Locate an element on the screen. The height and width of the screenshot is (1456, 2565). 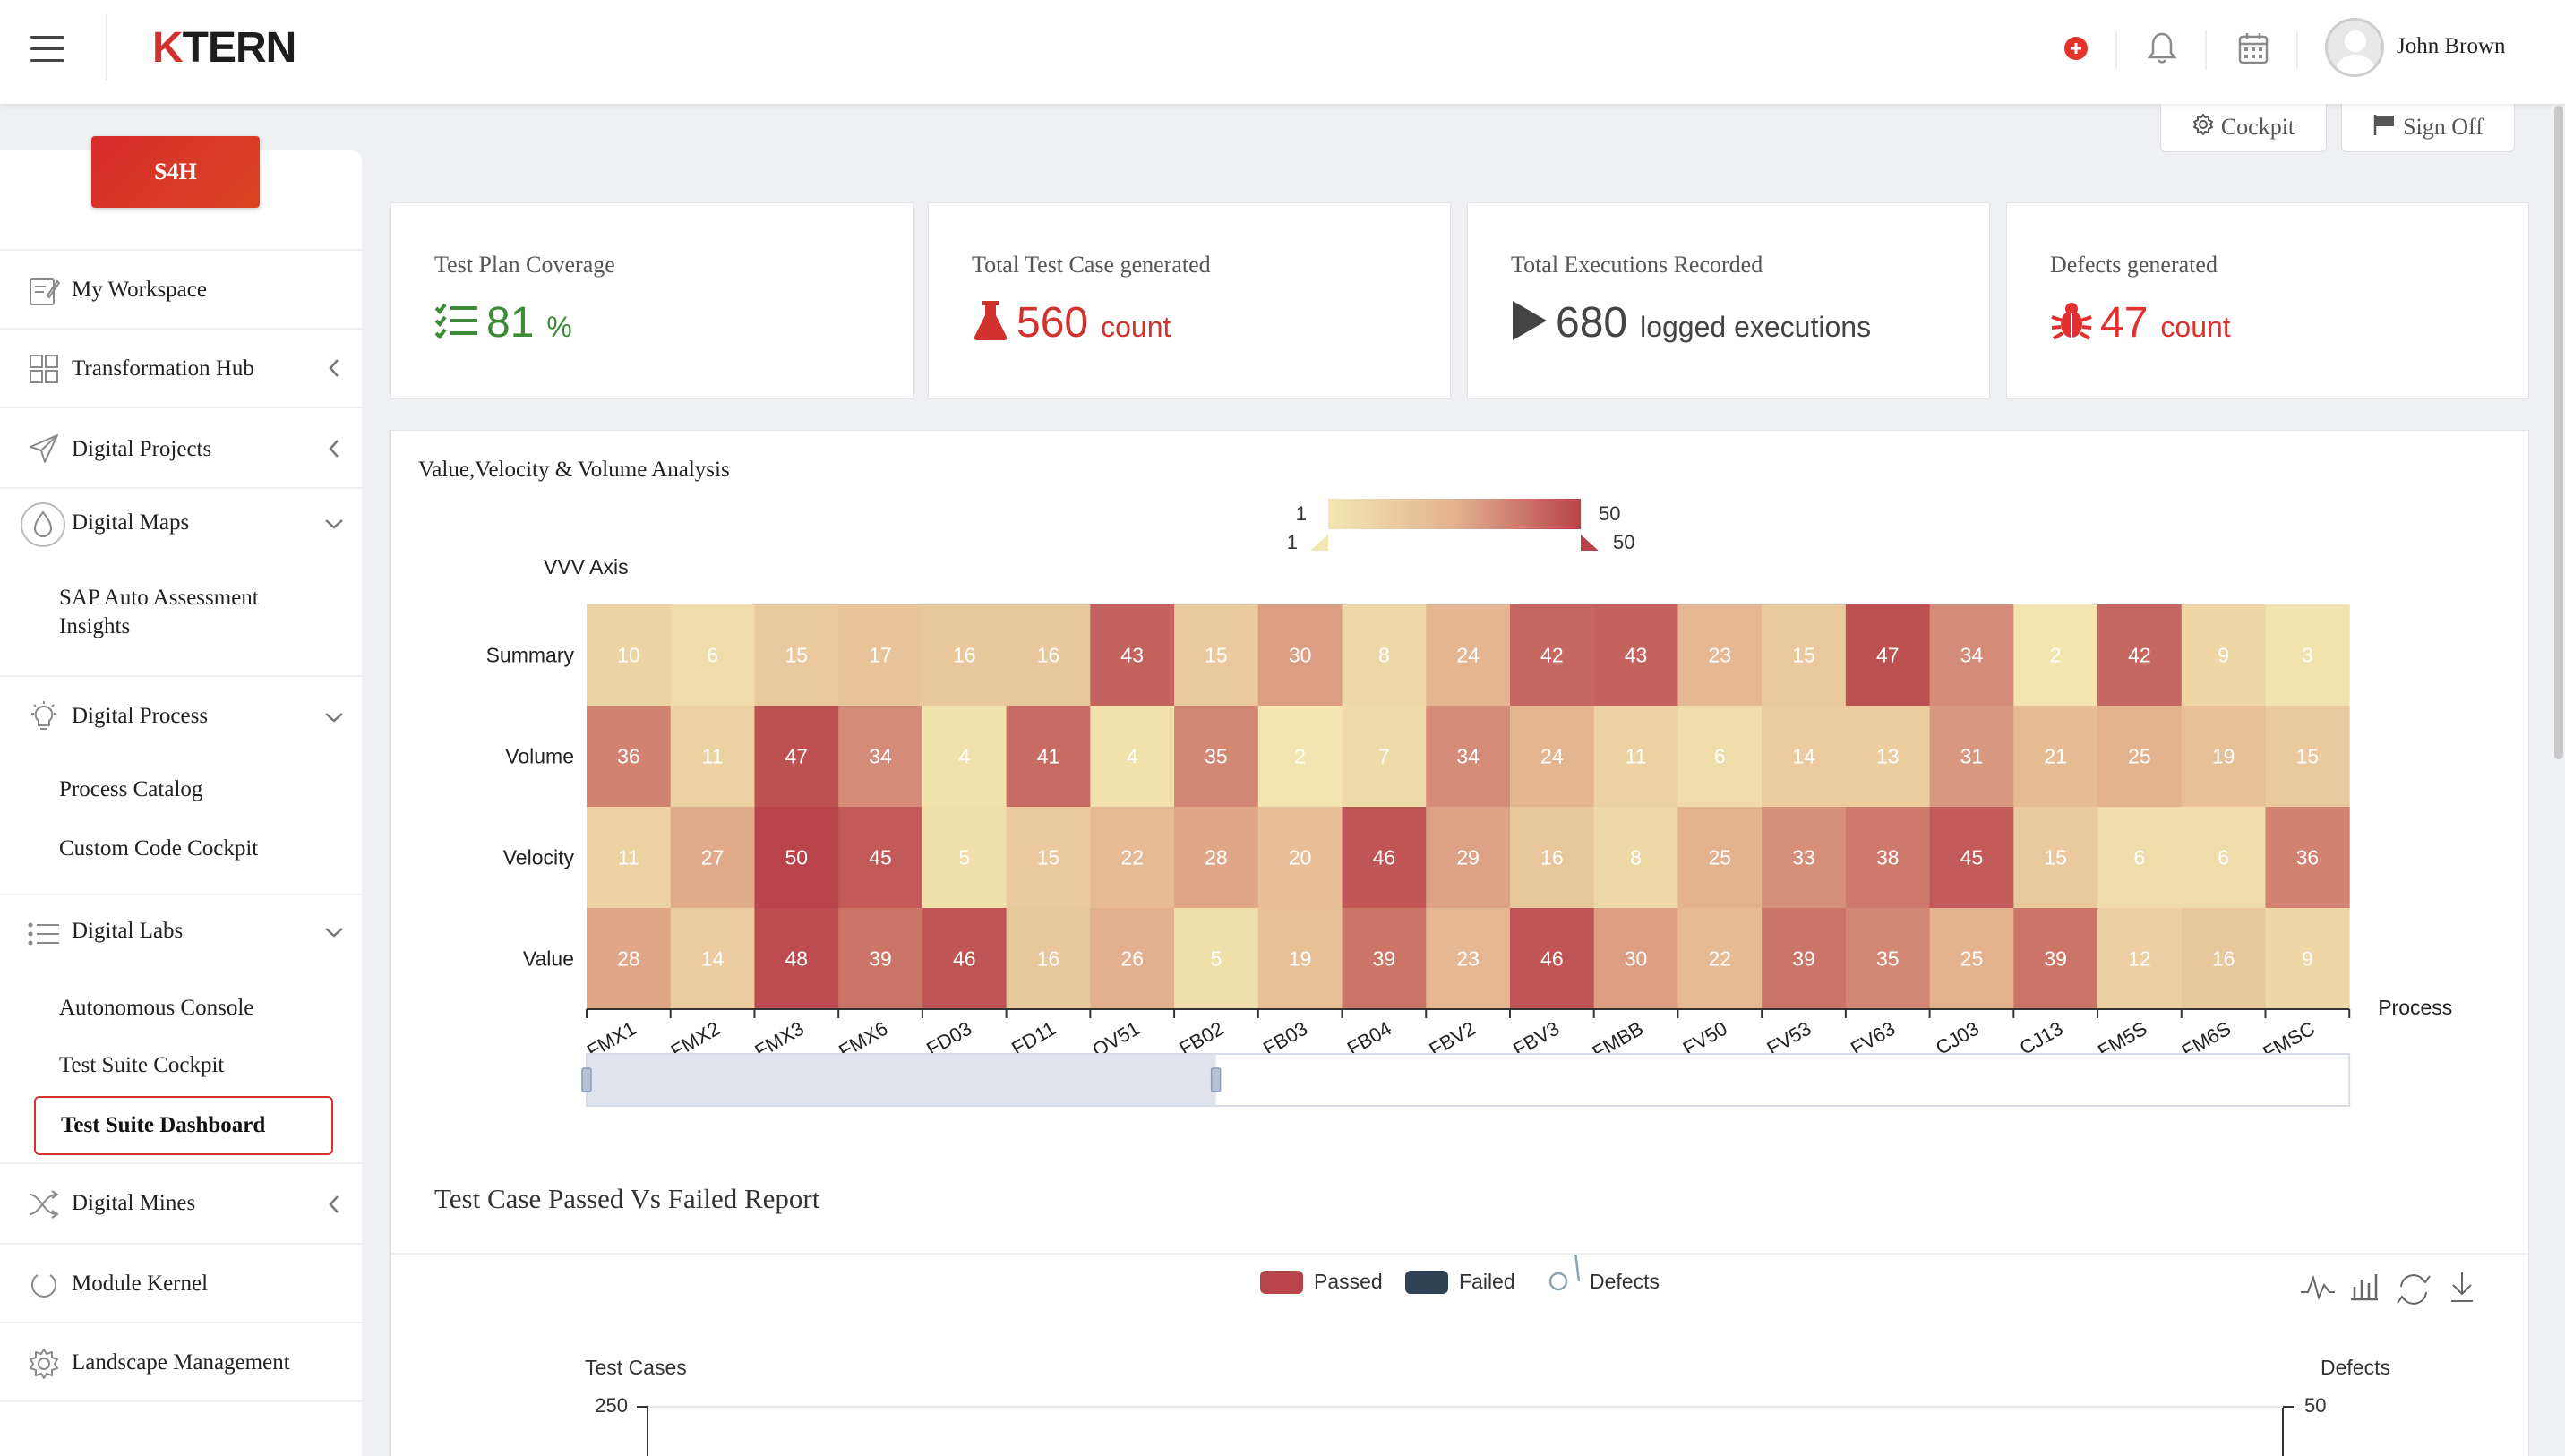
submenu-custom-code-cockpit: Custom Code Cockpit is located at coordinates (158, 848).